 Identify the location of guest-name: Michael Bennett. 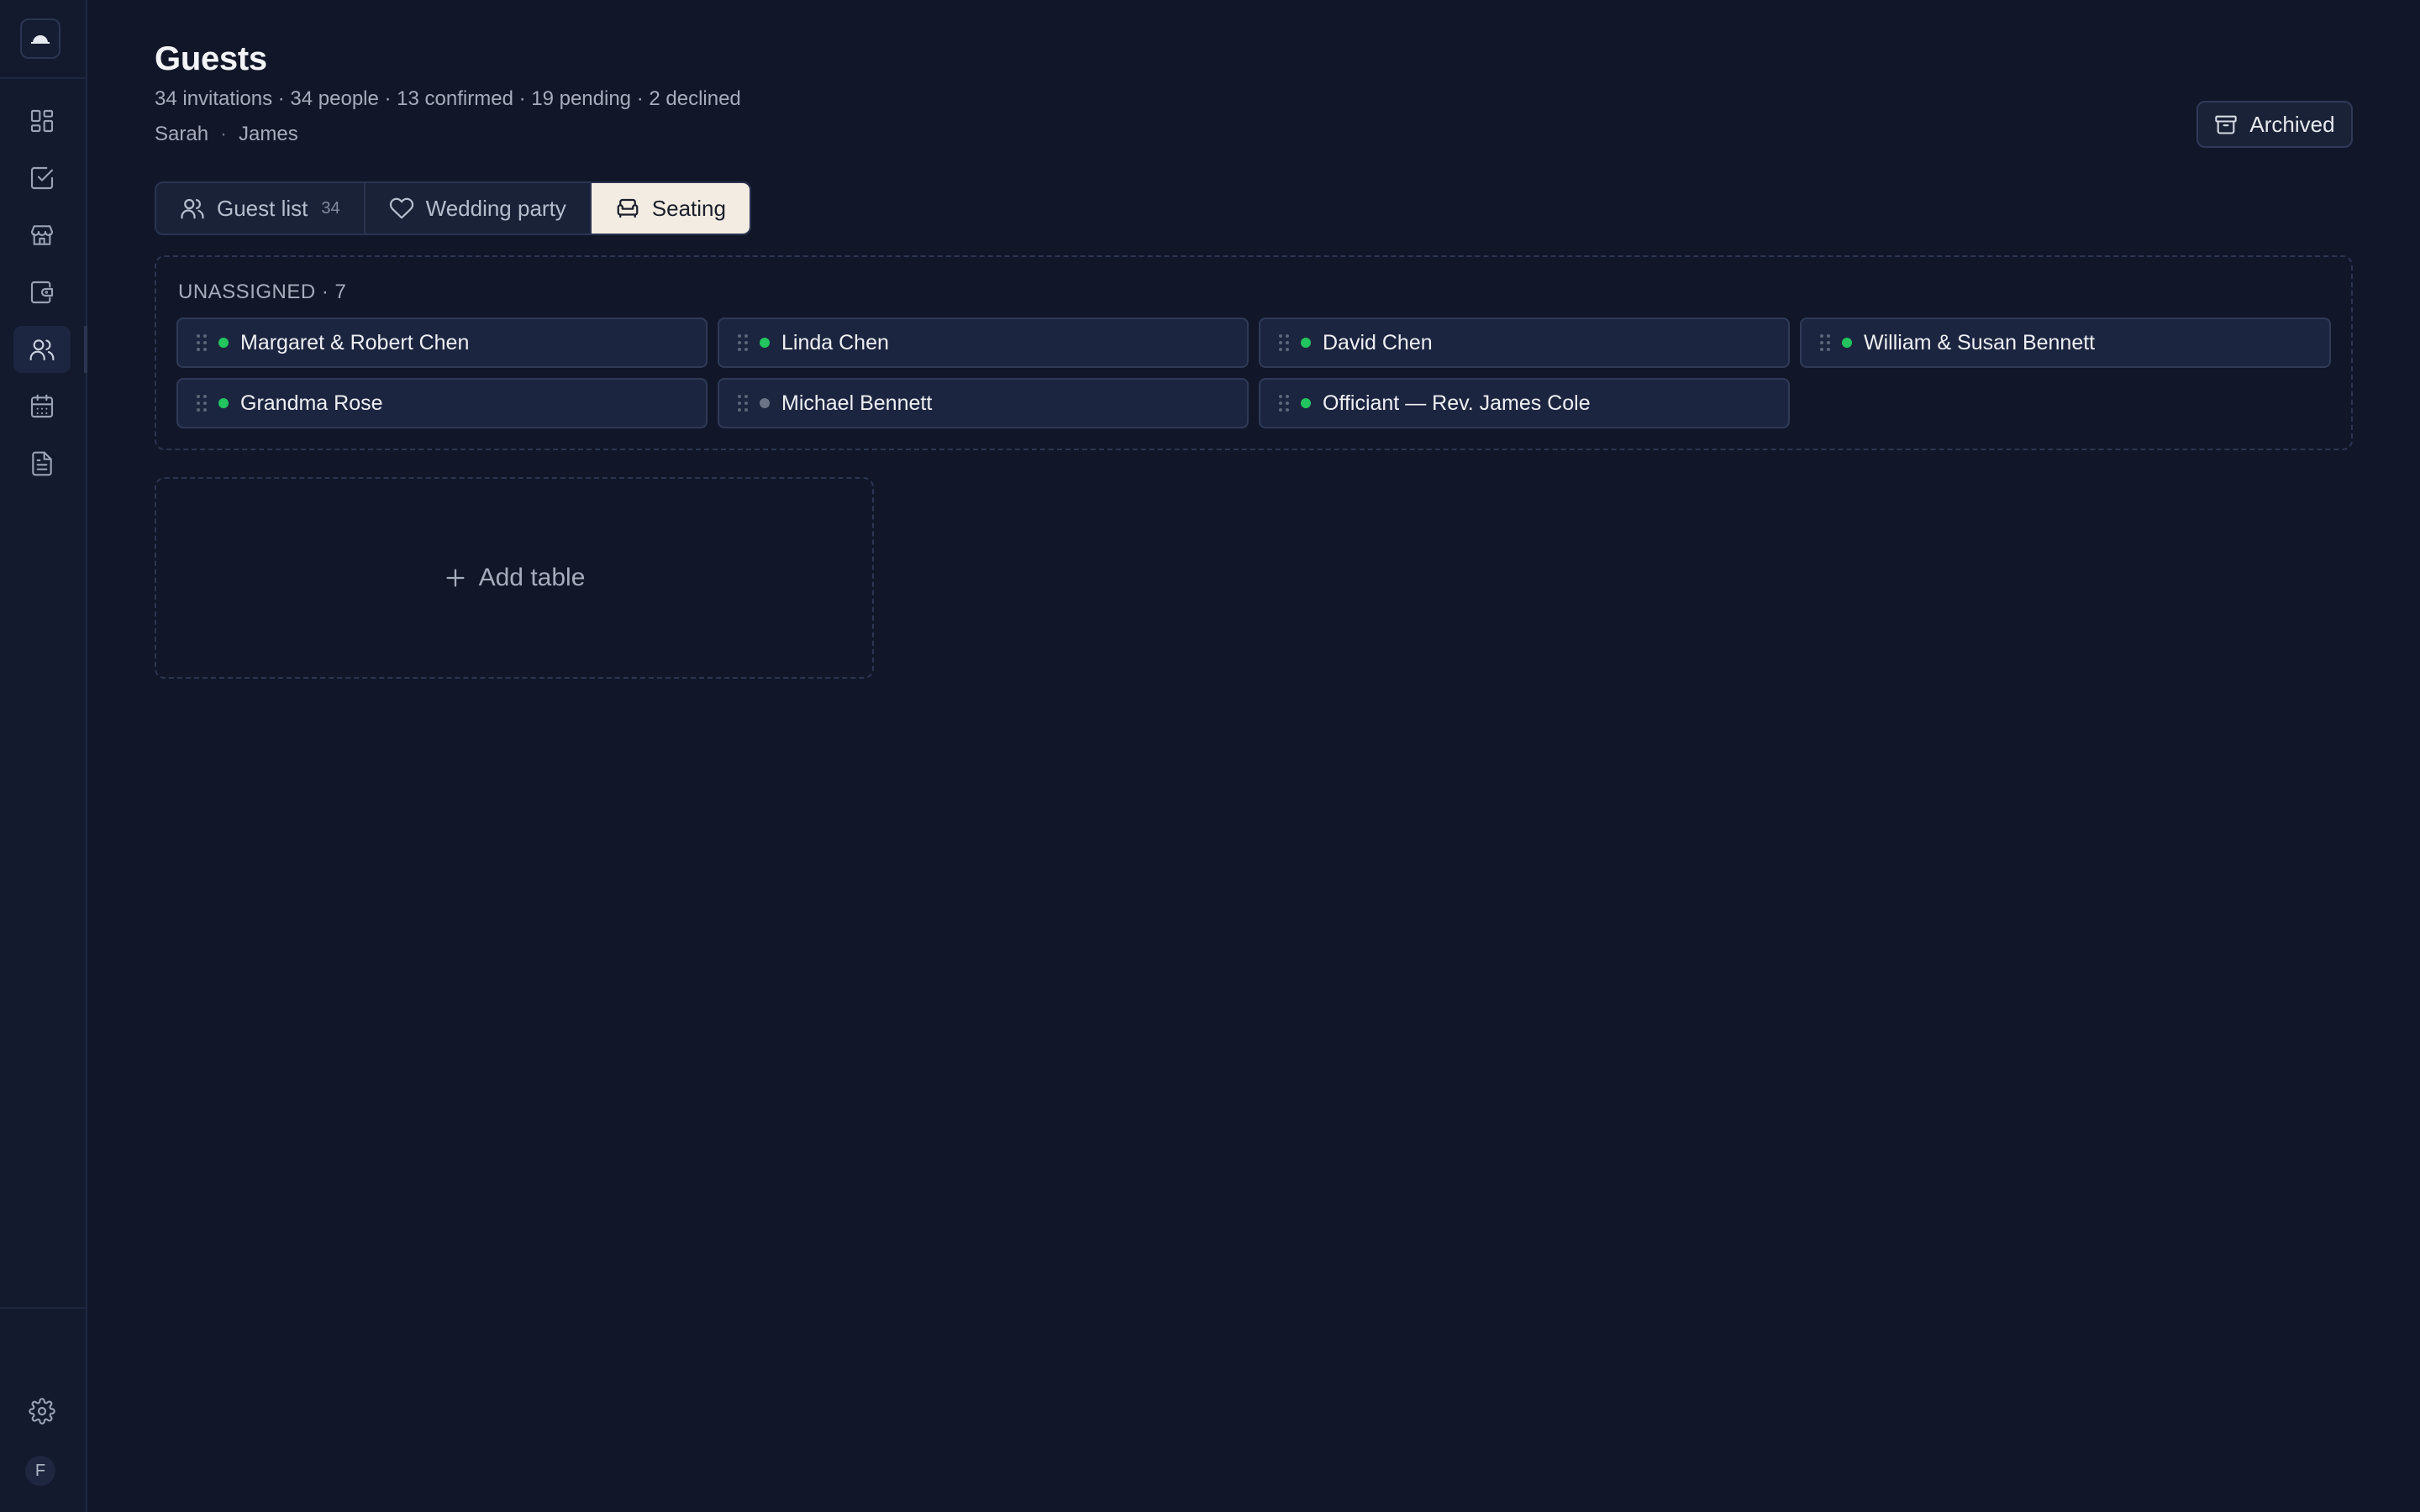
(857, 403).